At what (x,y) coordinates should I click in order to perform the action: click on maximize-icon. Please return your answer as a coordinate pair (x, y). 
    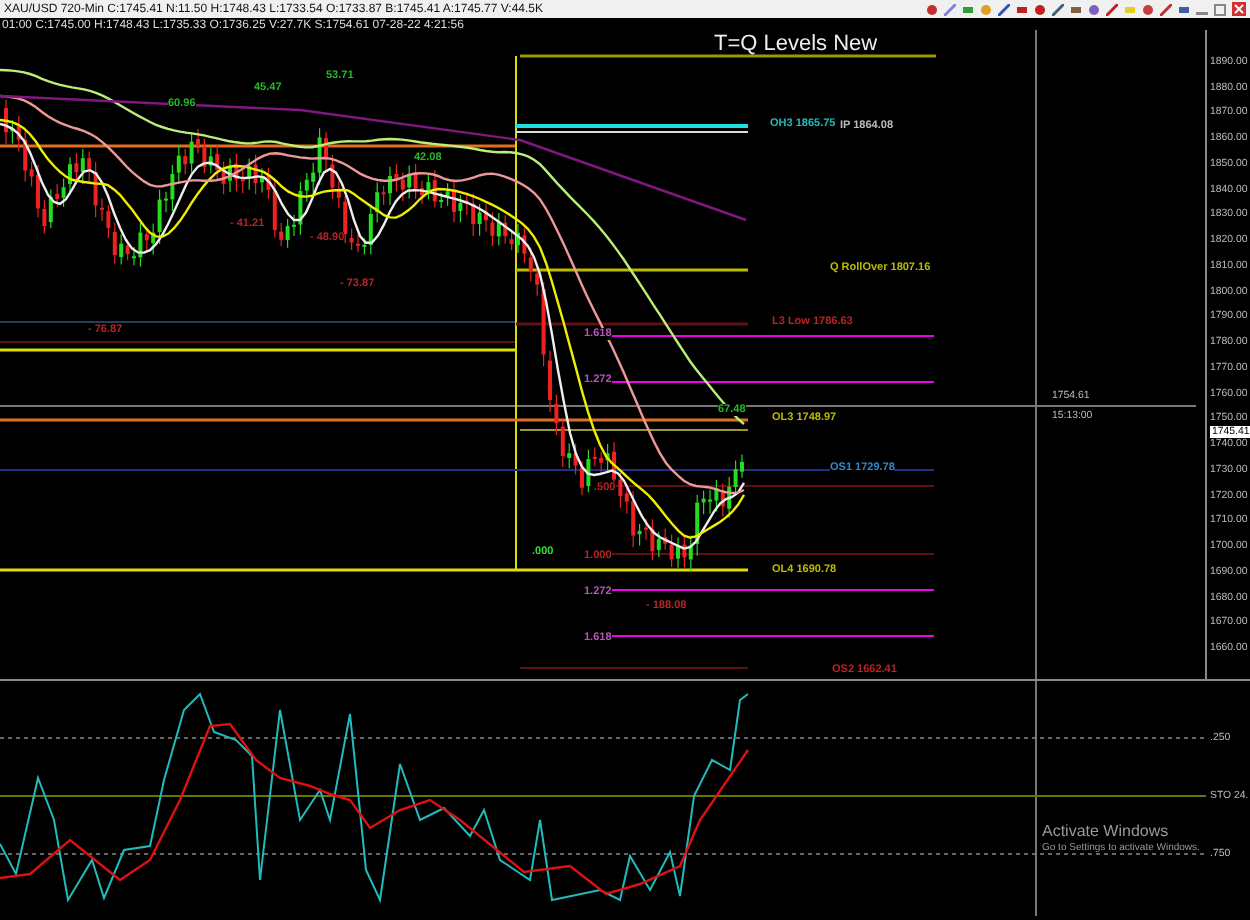
    Looking at the image, I should click on (1220, 9).